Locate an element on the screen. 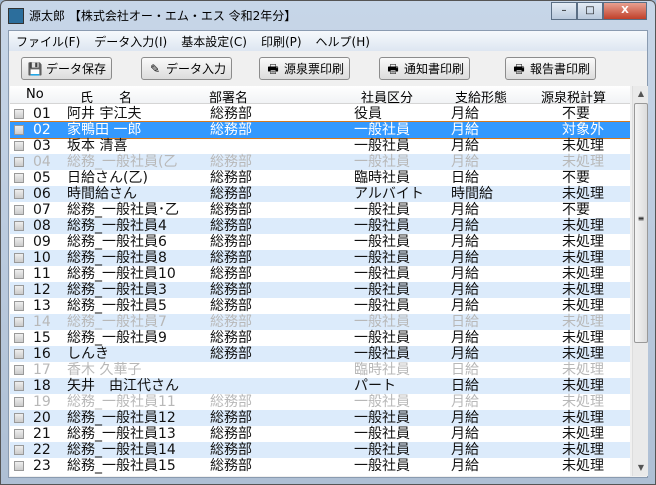 This screenshot has height=485, width=656. table-row: 15 総務_一般社員9 総務部 一般社員 月給 未処理 is located at coordinates (320, 338).